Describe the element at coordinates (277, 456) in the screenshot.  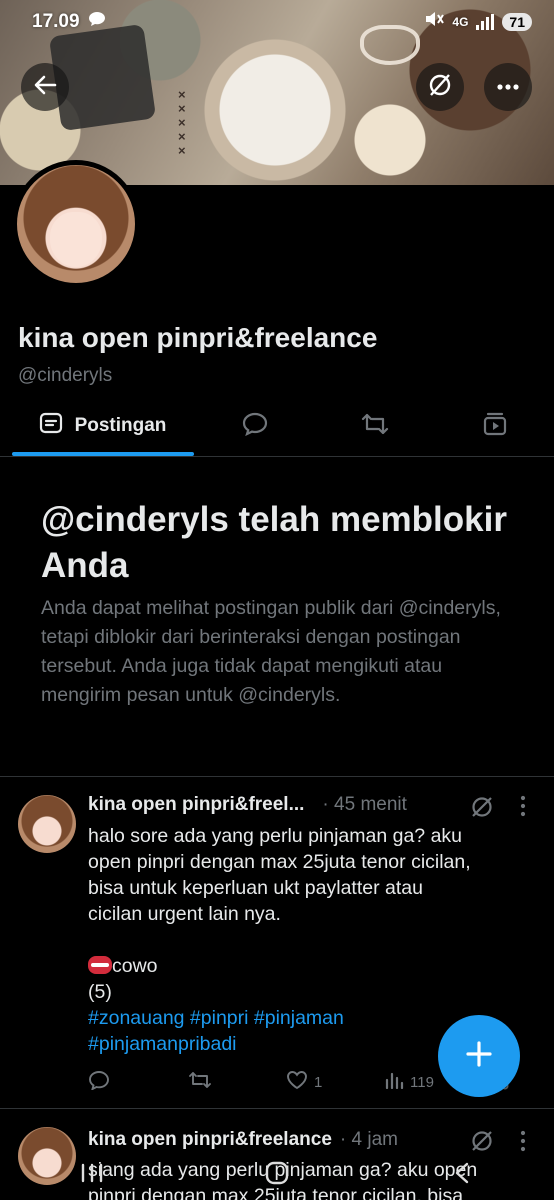
I see `tabs-divider` at that location.